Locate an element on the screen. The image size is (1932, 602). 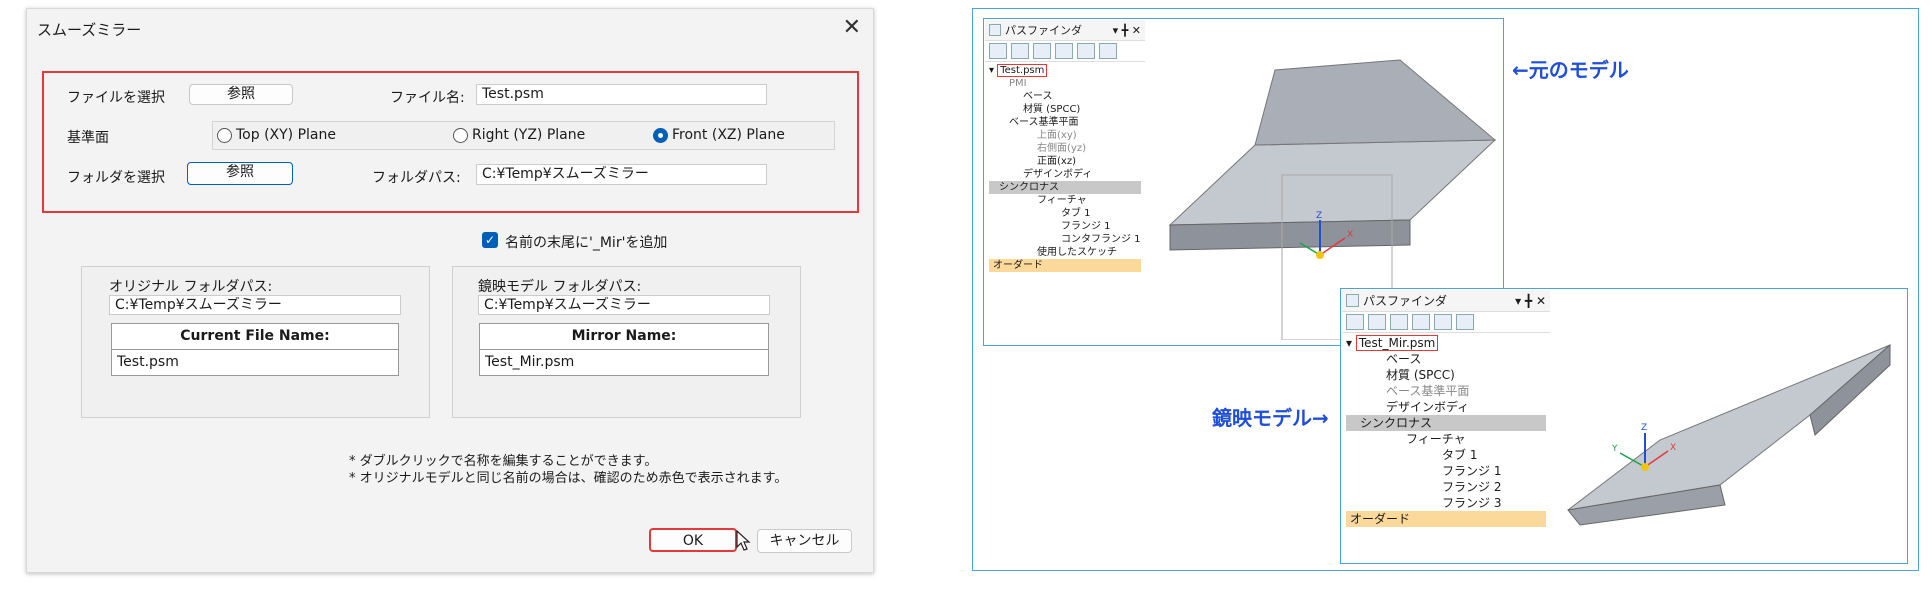
radio-circle-selected is located at coordinates (660, 135).